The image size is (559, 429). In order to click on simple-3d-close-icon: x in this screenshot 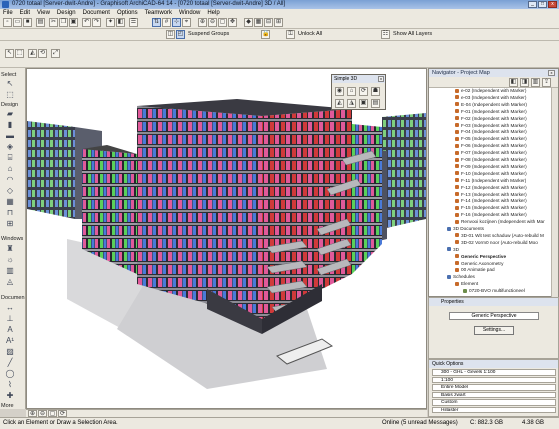, I will do `click(381, 79)`.